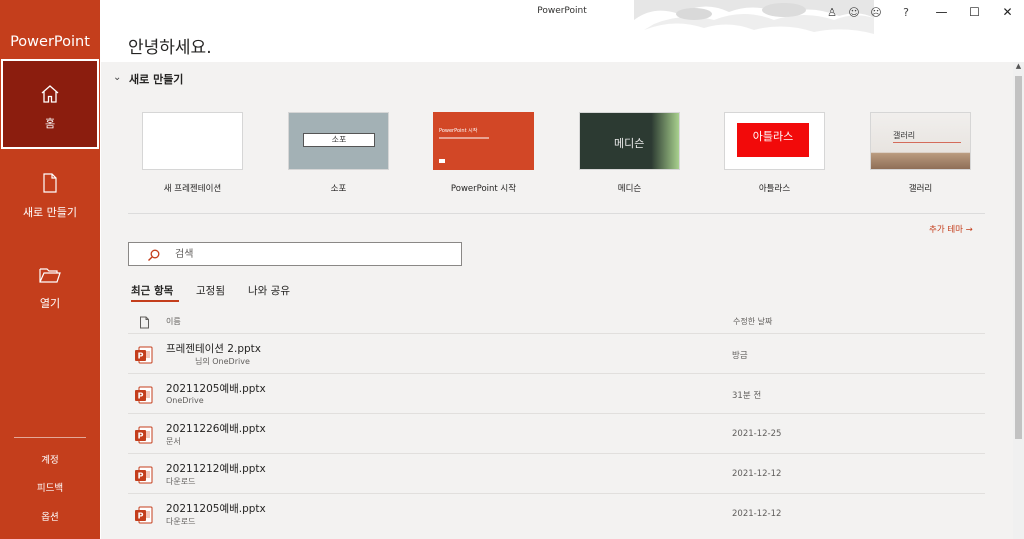 The image size is (1024, 539). I want to click on template-atlas: 아틀라스 아틀라스, so click(774, 153).